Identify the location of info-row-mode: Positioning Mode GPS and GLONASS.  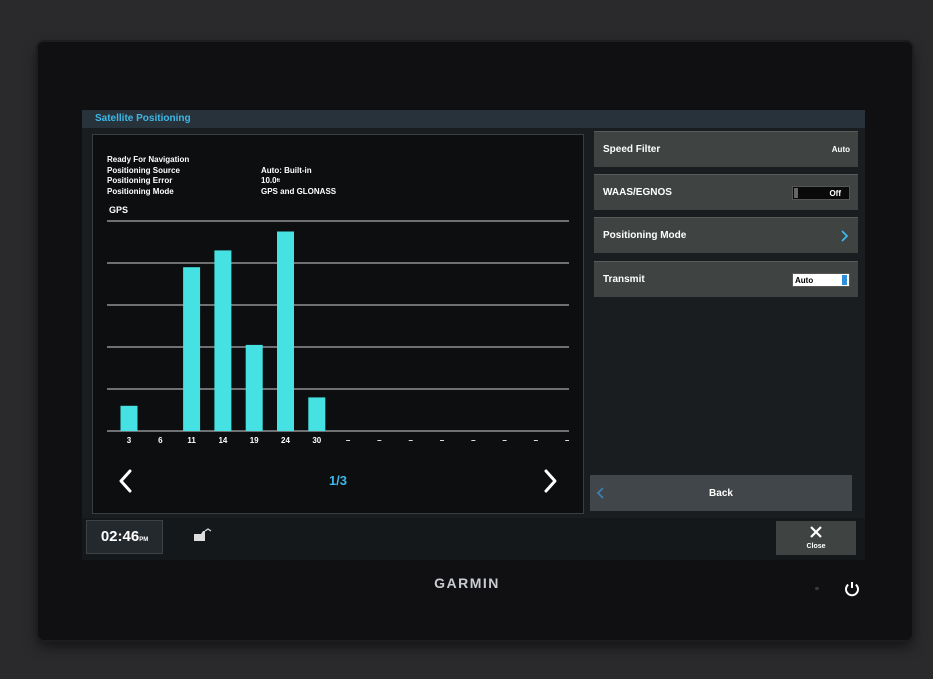
(221, 192).